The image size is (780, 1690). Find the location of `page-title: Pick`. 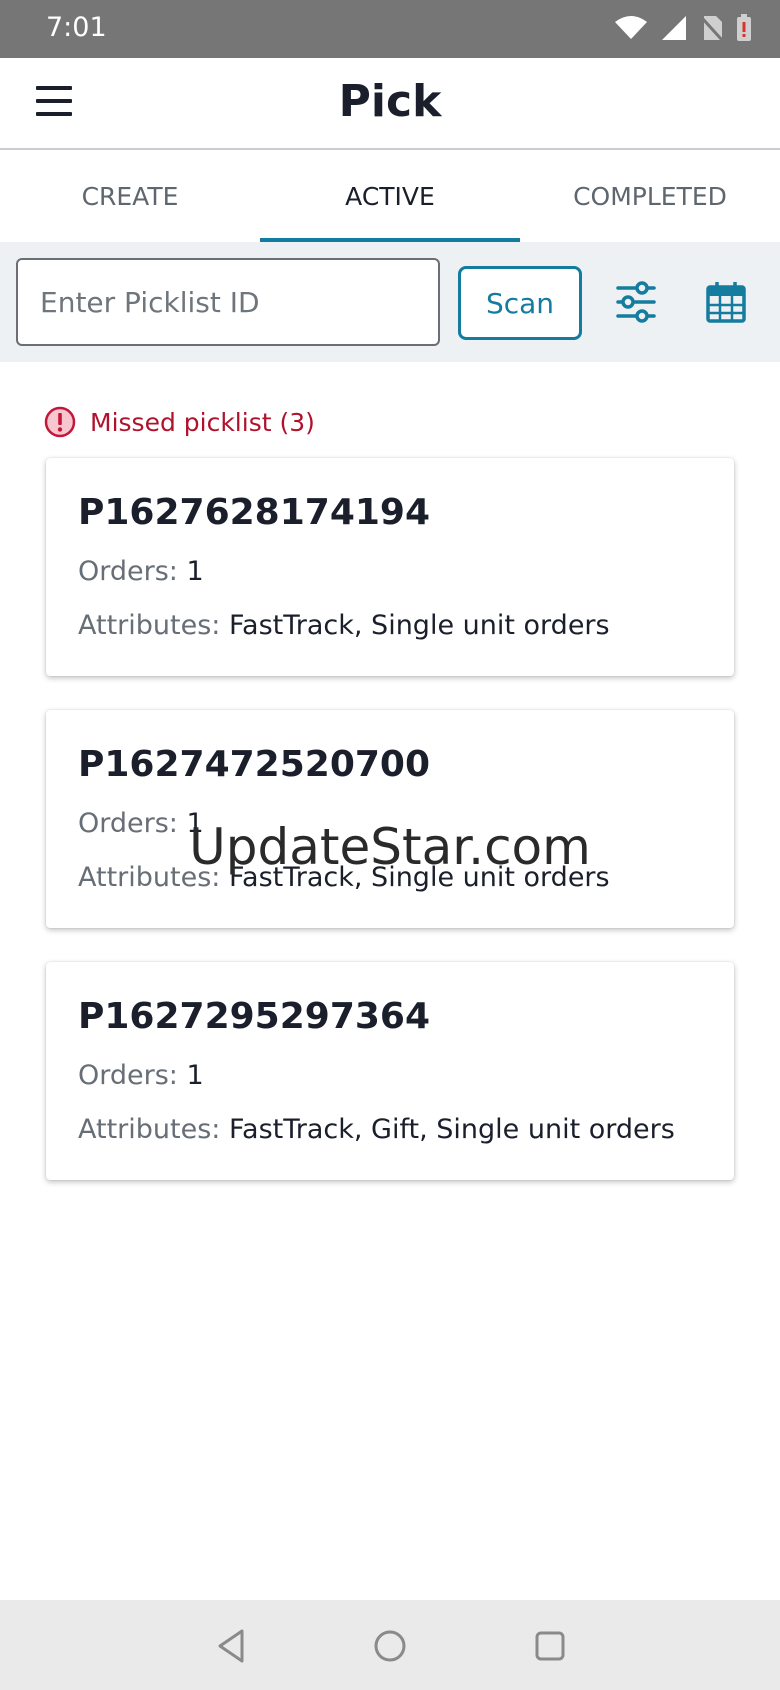

page-title: Pick is located at coordinates (390, 101).